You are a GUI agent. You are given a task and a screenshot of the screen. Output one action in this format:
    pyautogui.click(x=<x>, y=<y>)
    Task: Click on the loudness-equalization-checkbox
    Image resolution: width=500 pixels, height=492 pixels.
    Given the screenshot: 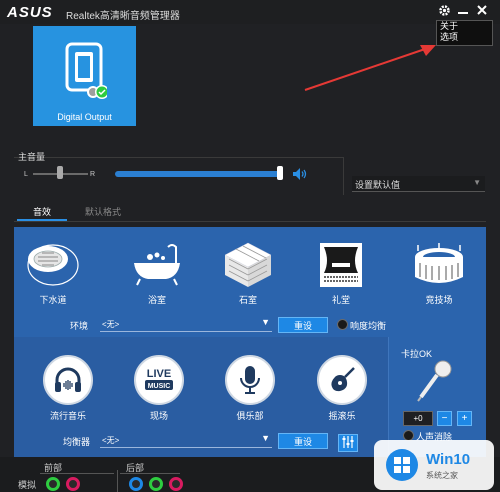 What is the action you would take?
    pyautogui.click(x=342, y=324)
    